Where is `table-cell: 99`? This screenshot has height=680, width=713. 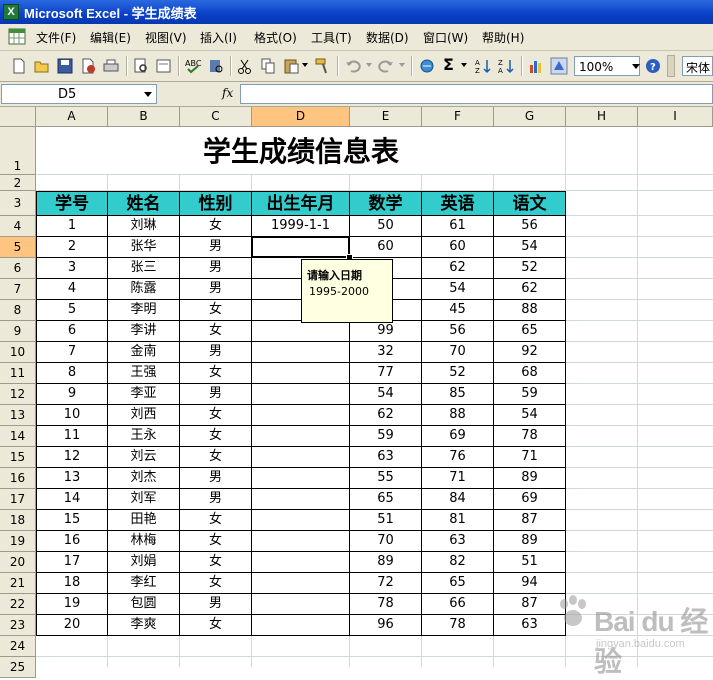 table-cell: 99 is located at coordinates (386, 331).